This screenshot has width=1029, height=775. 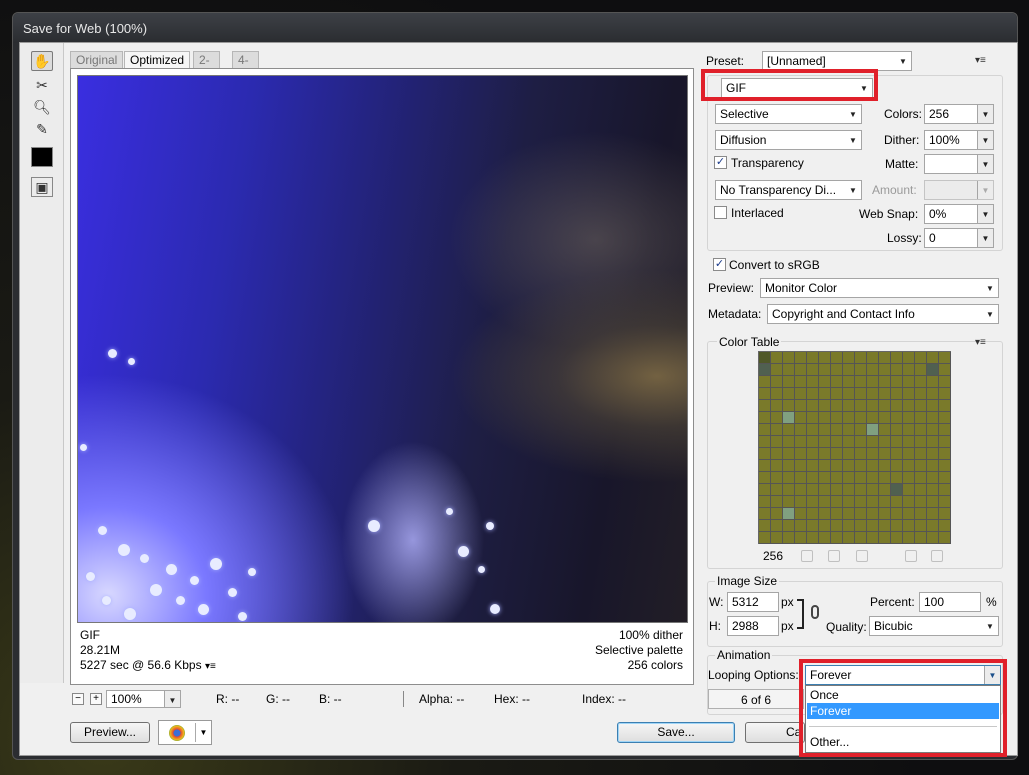 I want to click on readout-index: Index: --, so click(x=604, y=699).